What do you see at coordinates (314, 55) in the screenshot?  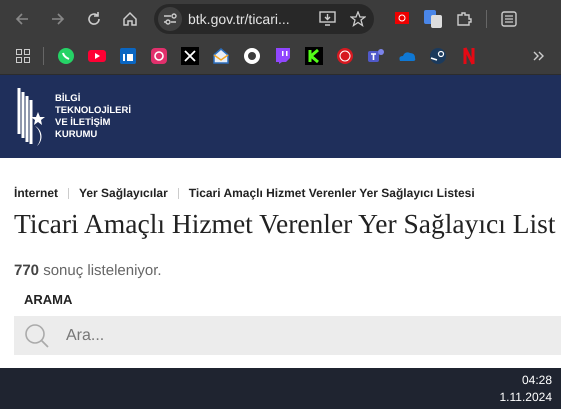 I see `k-icon` at bounding box center [314, 55].